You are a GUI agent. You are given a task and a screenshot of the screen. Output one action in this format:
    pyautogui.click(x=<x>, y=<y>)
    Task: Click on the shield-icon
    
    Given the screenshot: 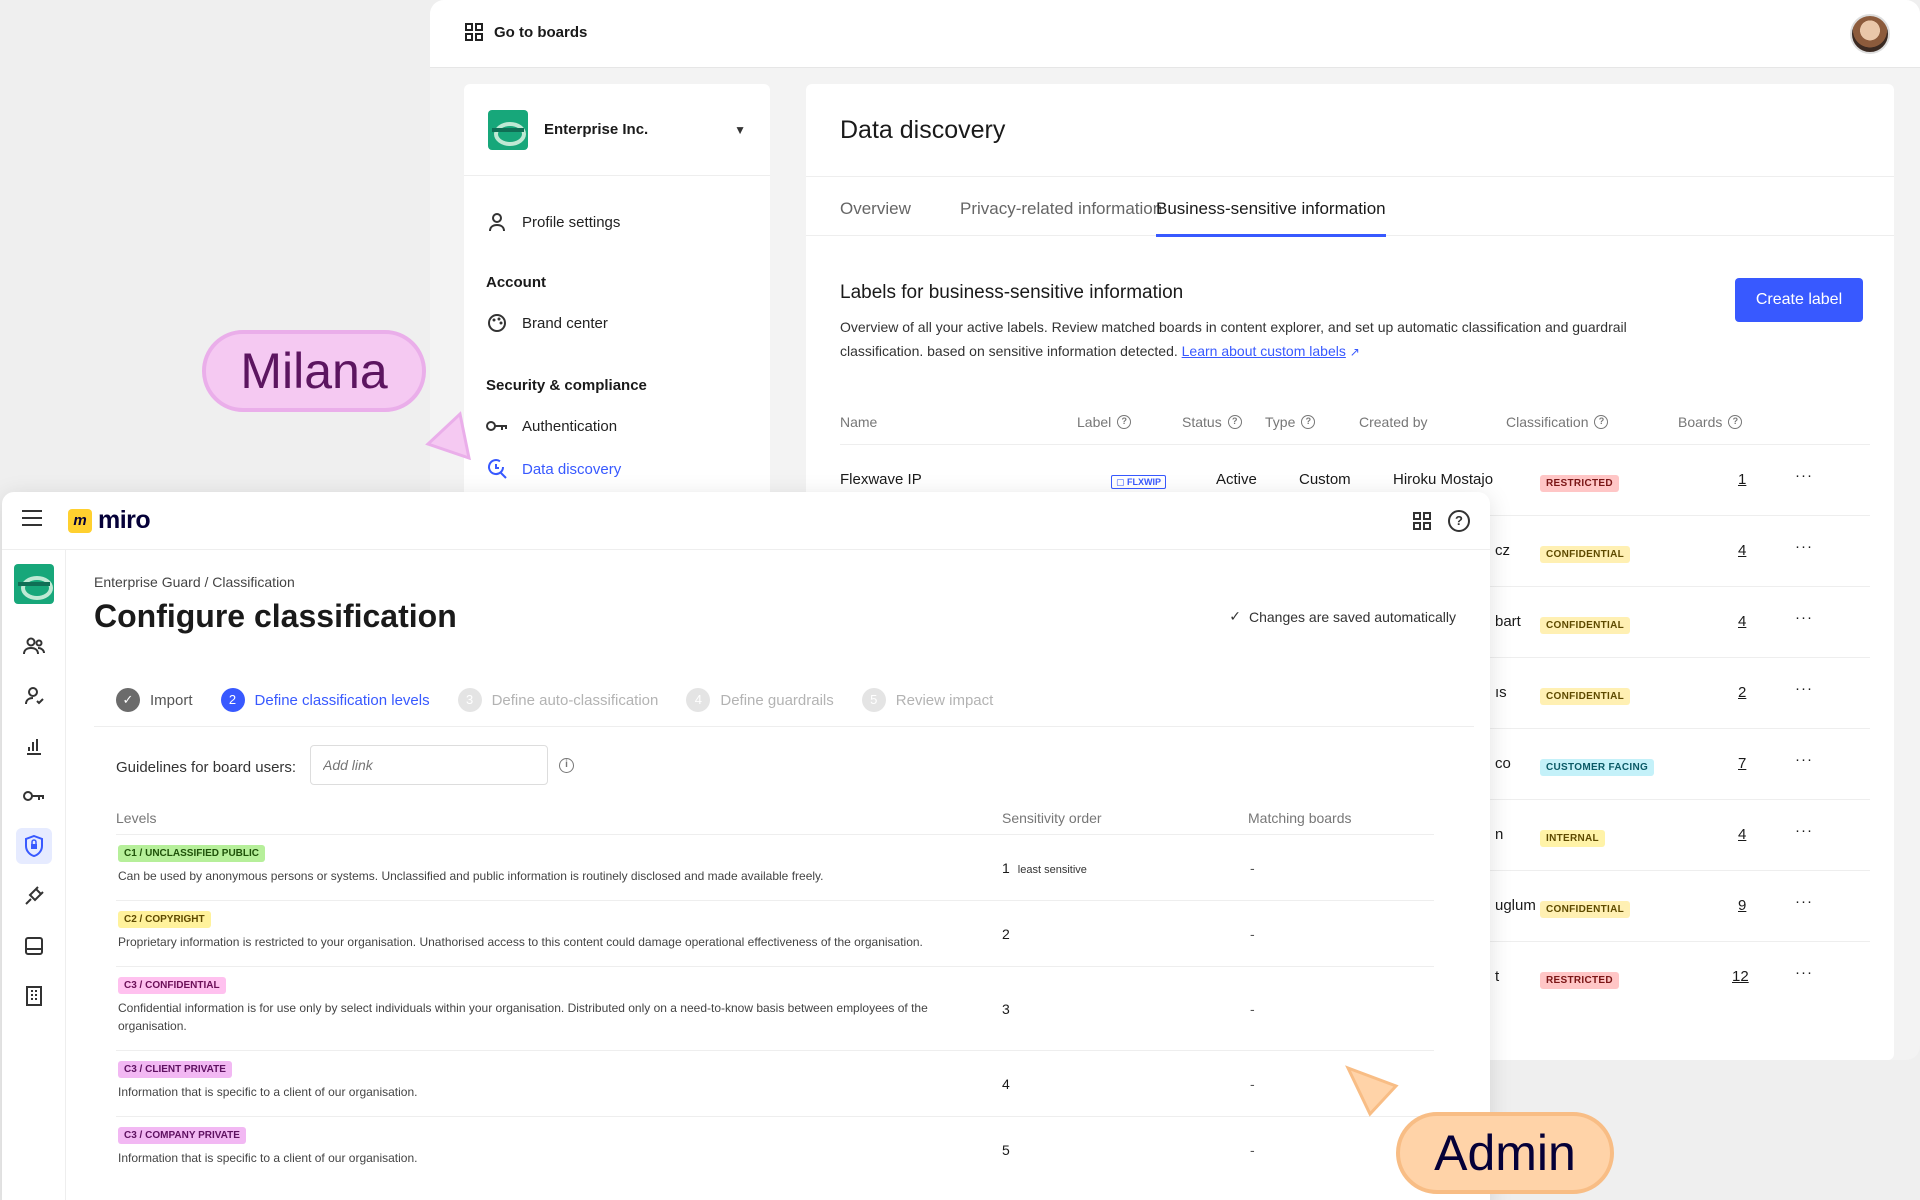 What is the action you would take?
    pyautogui.click(x=34, y=846)
    